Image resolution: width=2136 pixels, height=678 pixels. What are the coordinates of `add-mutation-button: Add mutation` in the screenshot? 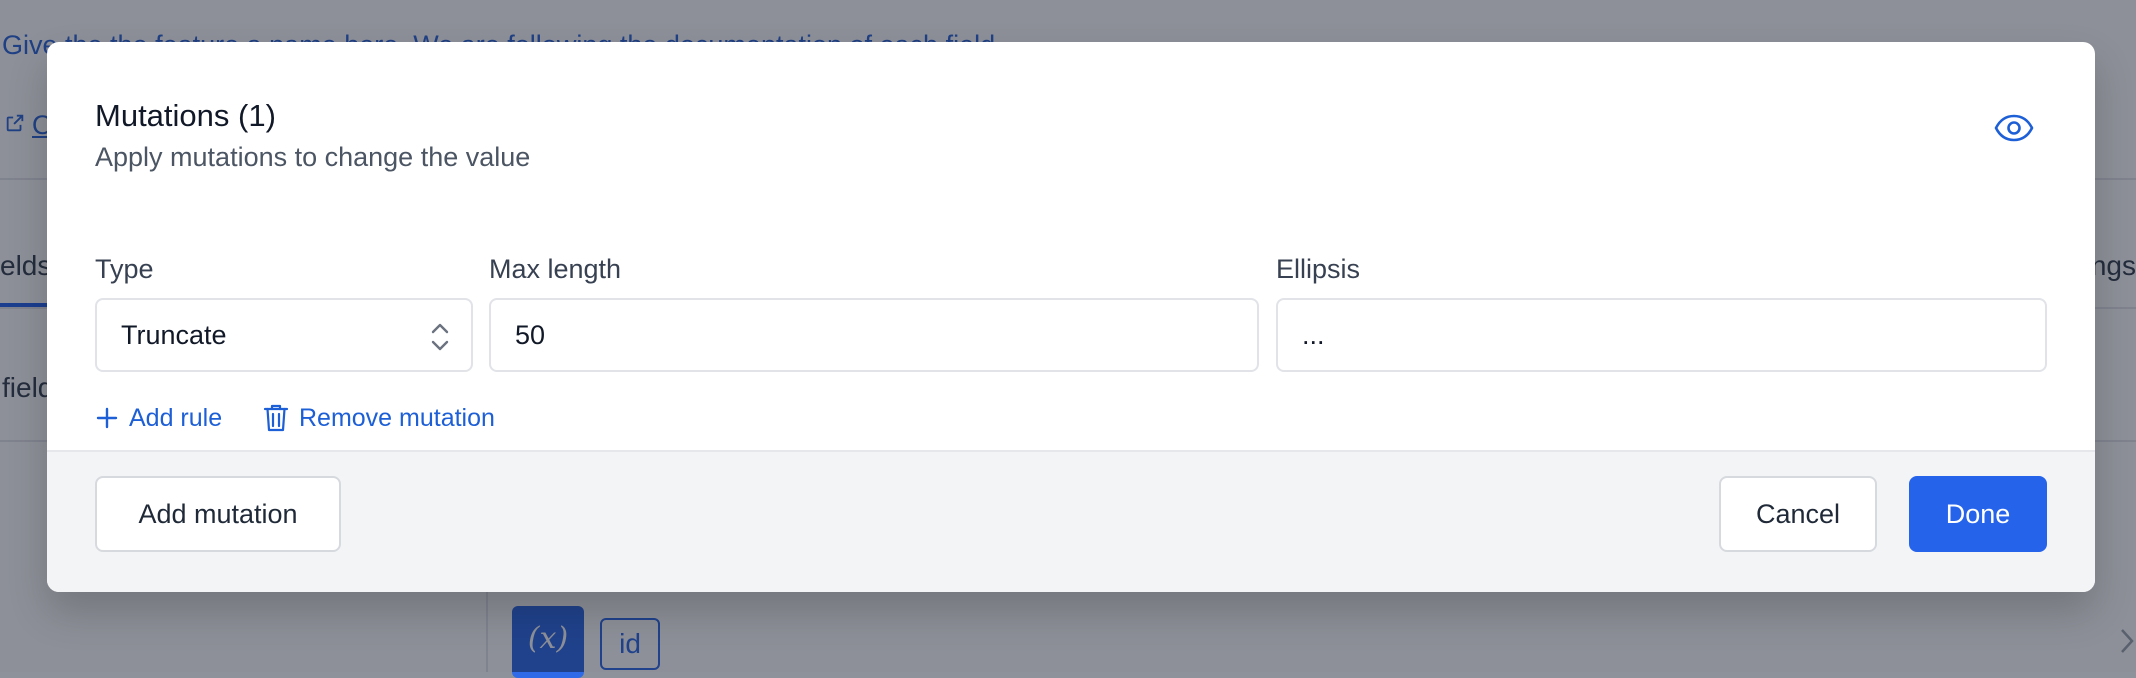 It's located at (218, 514).